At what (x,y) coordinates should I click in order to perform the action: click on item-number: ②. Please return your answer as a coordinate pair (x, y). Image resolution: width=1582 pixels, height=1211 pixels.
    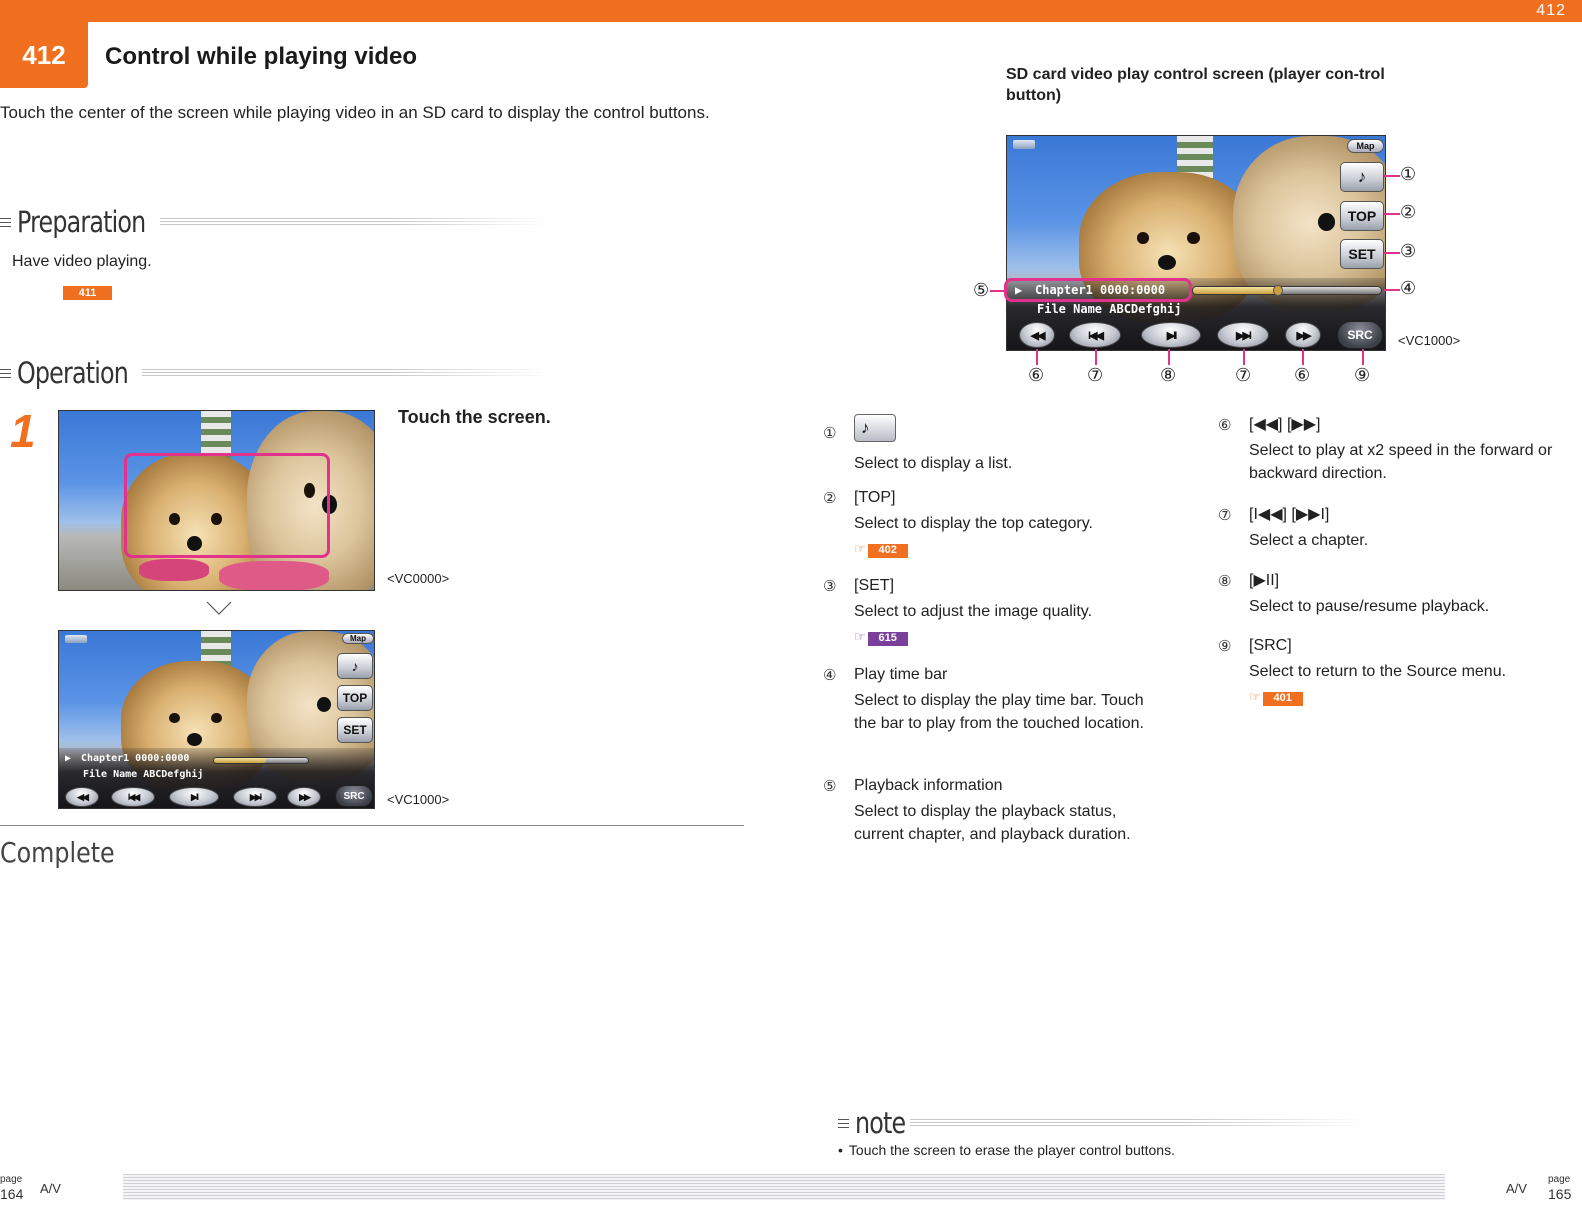
    Looking at the image, I should click on (830, 498).